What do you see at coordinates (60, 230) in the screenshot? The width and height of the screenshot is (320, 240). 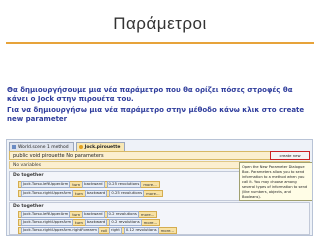 I see `statement-target: Jock.Torso.rightUpperArm.rightForearm` at bounding box center [60, 230].